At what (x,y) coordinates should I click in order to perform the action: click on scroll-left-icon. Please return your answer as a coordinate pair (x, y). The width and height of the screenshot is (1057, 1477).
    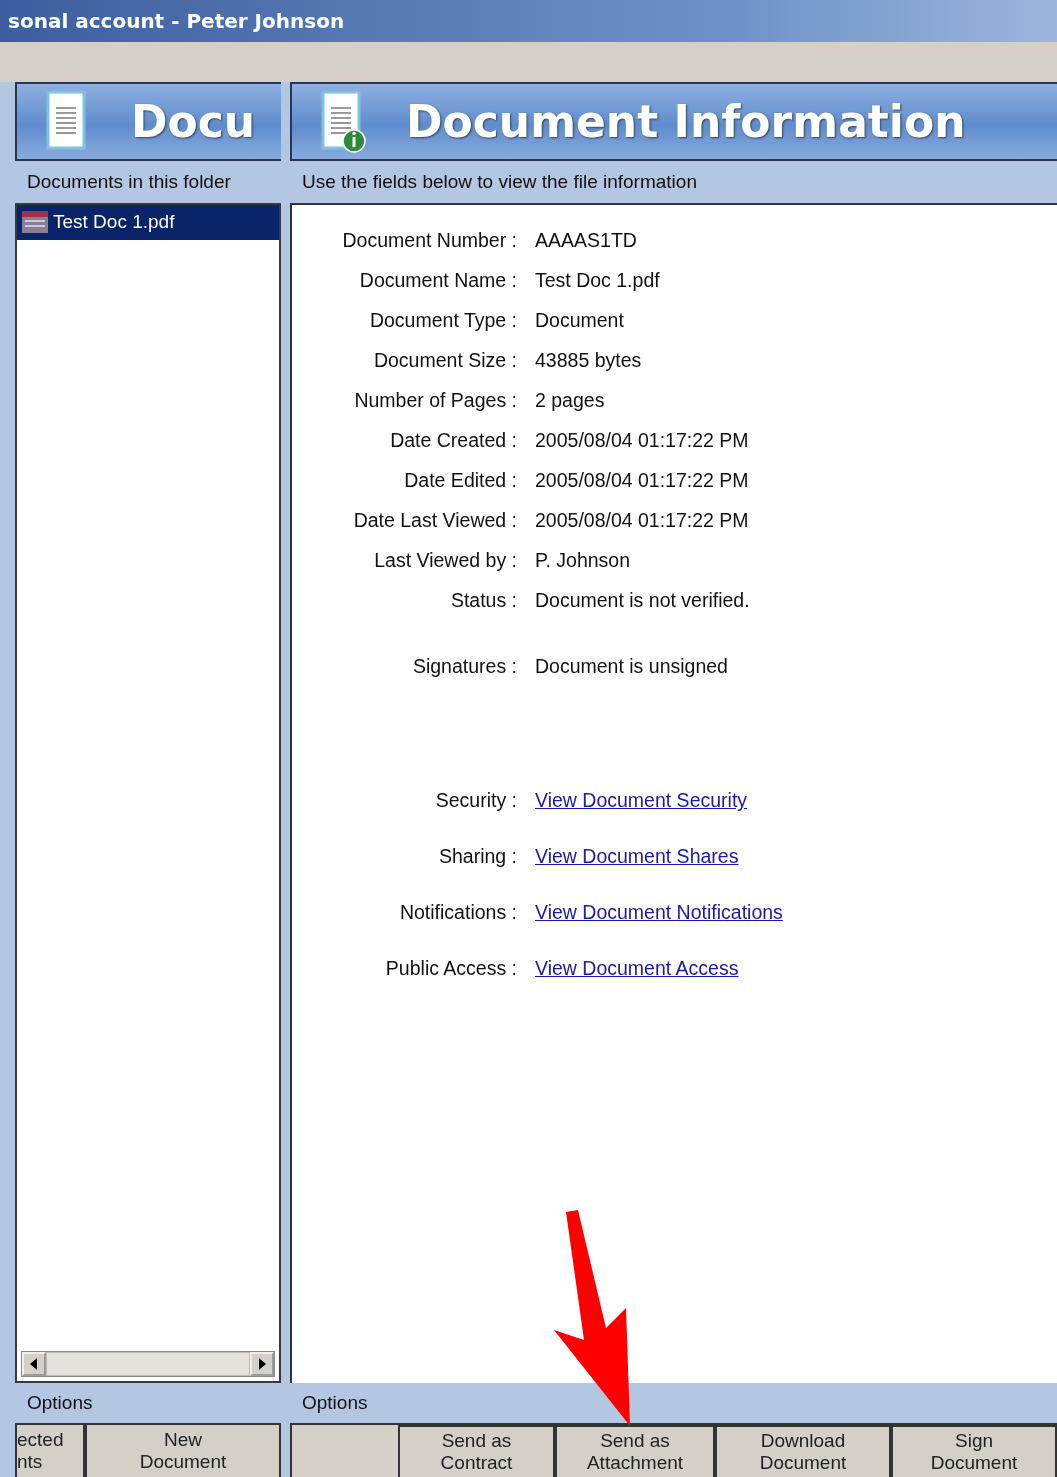
    Looking at the image, I should click on (34, 1364).